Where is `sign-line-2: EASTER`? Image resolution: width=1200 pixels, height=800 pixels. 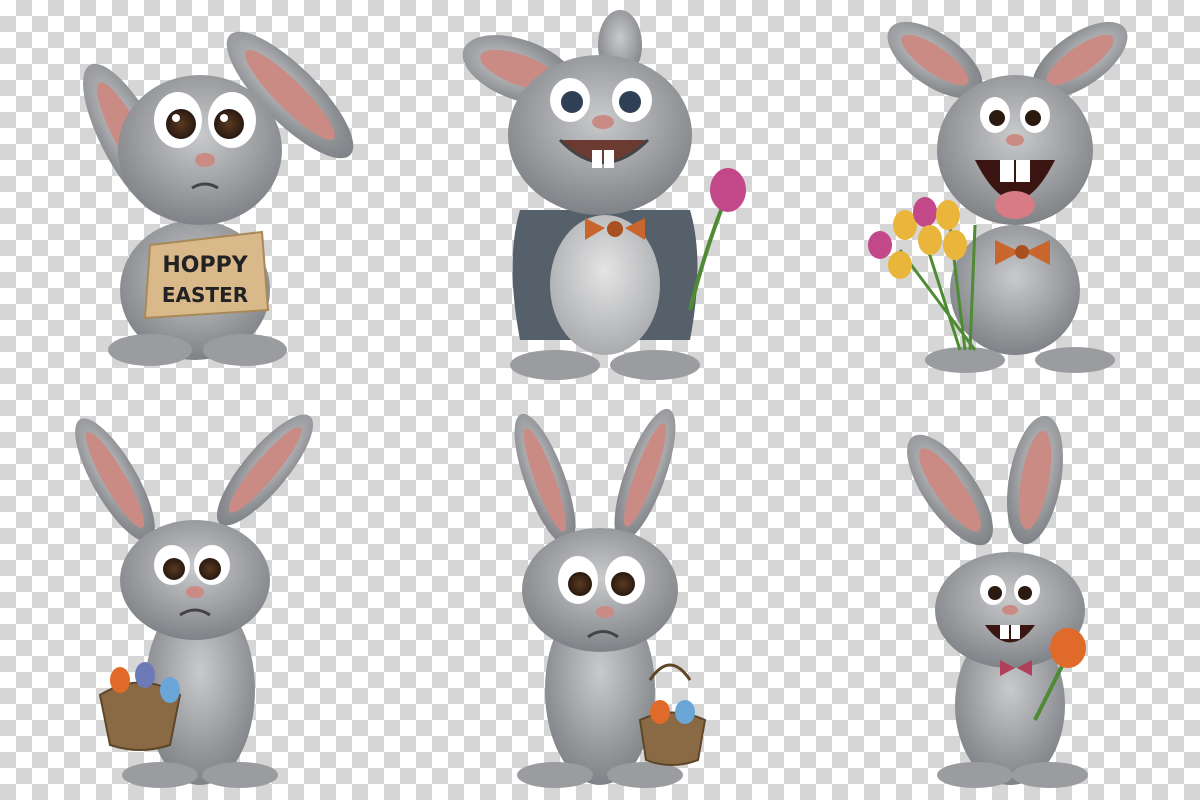 sign-line-2: EASTER is located at coordinates (205, 295).